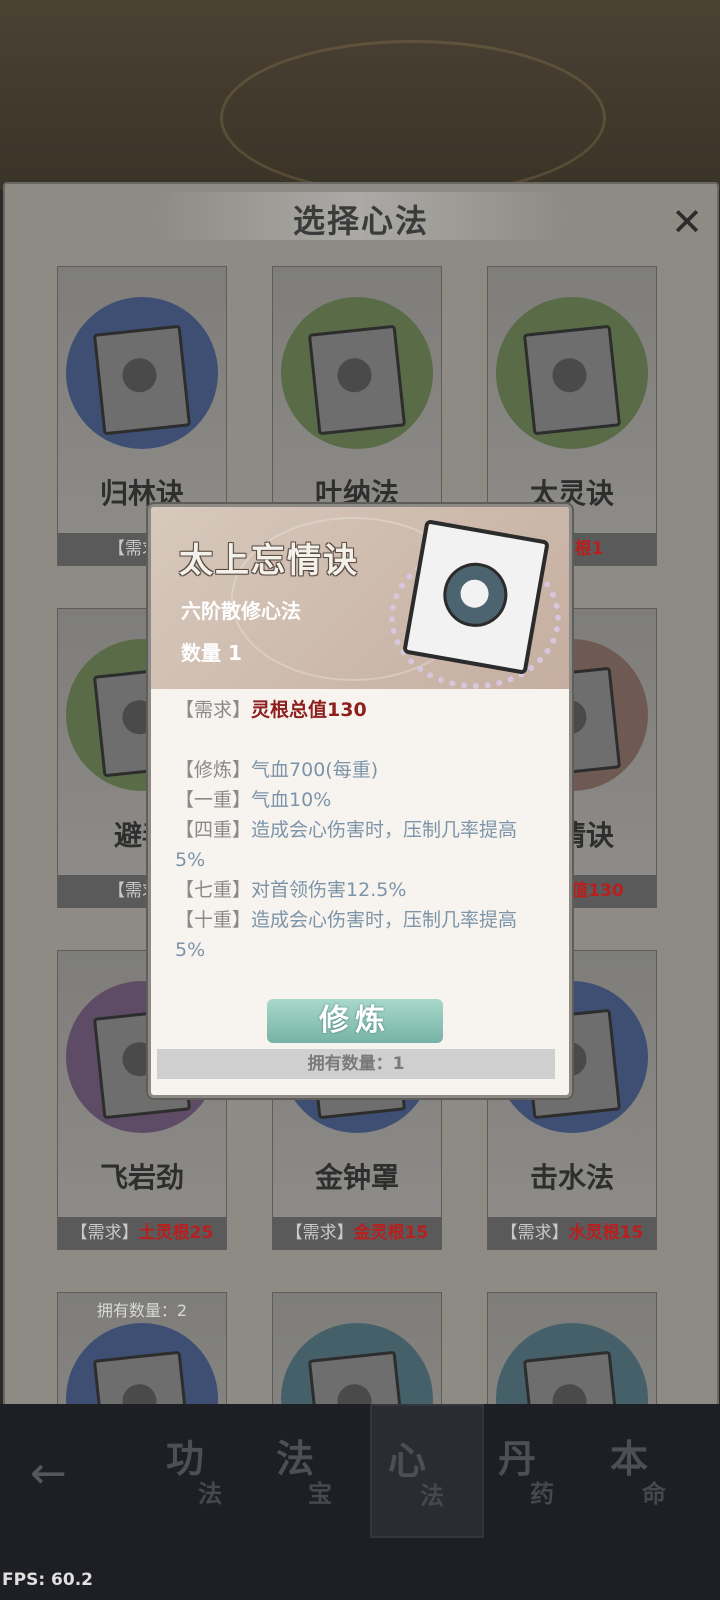 The height and width of the screenshot is (1600, 720). What do you see at coordinates (315, 1469) in the screenshot?
I see `nav-item-fabao: 法 宝` at bounding box center [315, 1469].